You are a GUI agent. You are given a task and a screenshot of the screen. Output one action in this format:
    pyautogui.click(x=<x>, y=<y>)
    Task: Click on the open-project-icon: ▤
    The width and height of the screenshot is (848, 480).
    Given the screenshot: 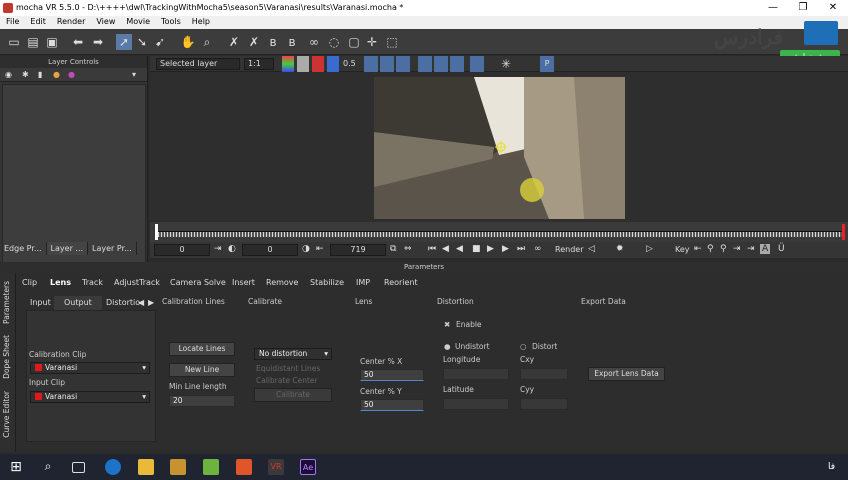 What is the action you would take?
    pyautogui.click(x=33, y=42)
    